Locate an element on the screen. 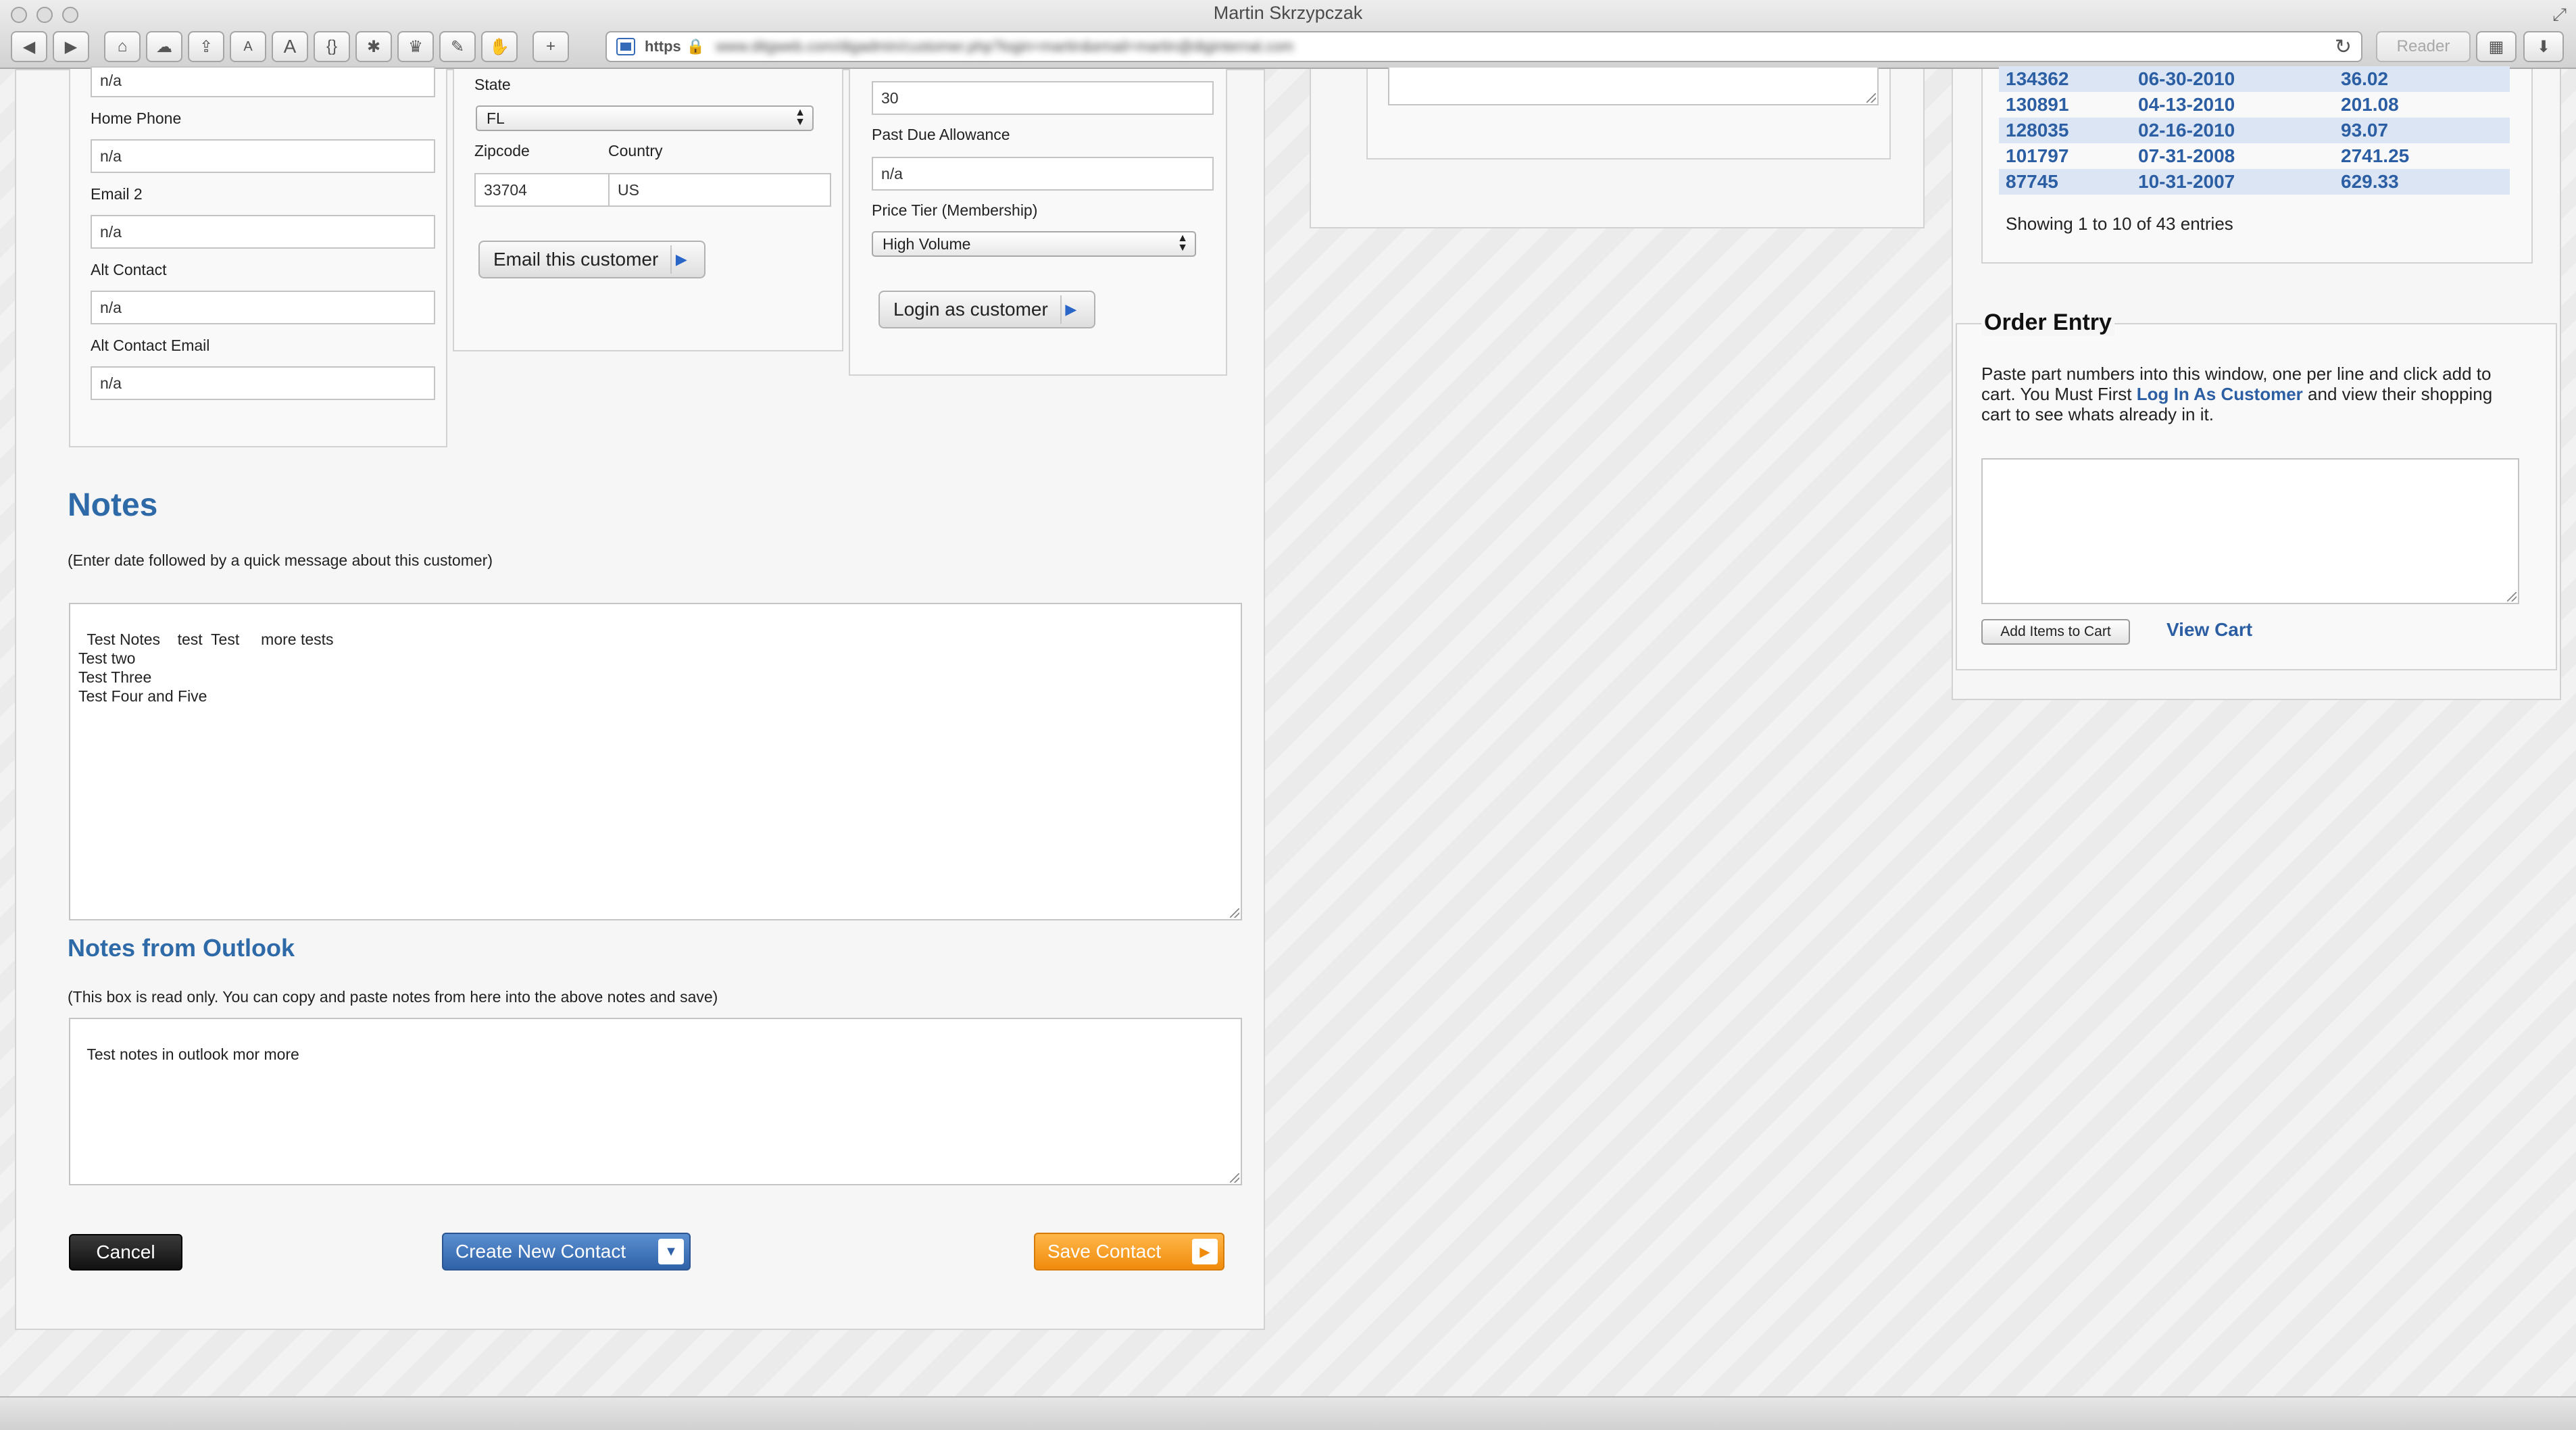 This screenshot has width=2576, height=1430. forward-button: ▶ is located at coordinates (71, 47).